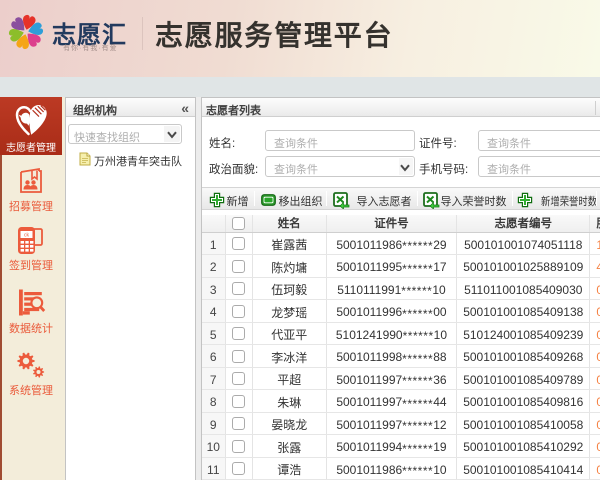 The height and width of the screenshot is (480, 600). What do you see at coordinates (27, 236) in the screenshot?
I see `svg-text: ck` at bounding box center [27, 236].